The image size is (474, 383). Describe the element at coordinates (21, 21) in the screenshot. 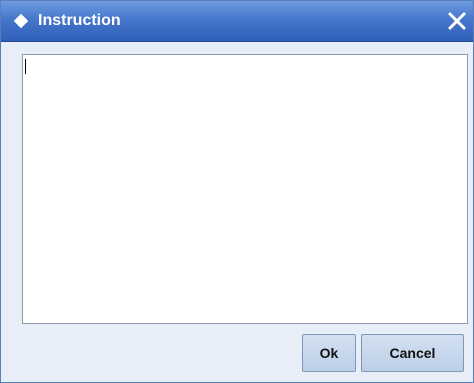

I see `diamond-icon` at that location.